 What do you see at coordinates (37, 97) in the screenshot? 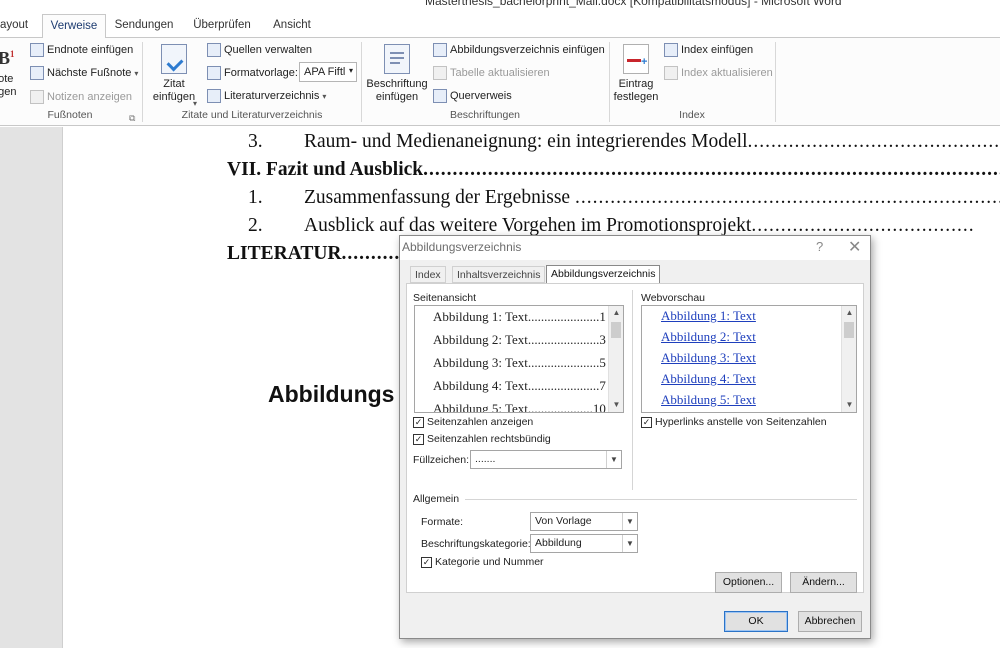
I see `show-notes-icon` at bounding box center [37, 97].